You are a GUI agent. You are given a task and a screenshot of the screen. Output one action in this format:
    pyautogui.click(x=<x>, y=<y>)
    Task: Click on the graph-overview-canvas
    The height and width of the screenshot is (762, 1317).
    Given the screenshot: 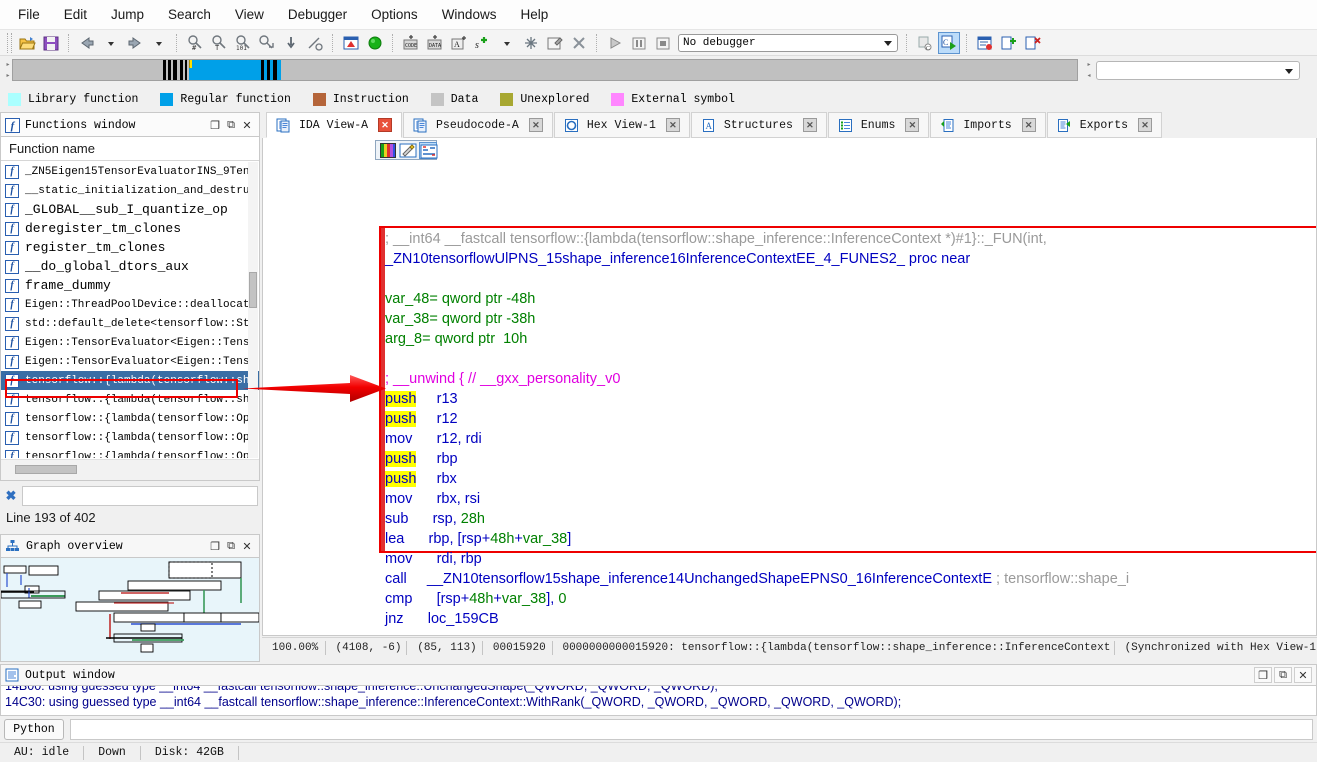 What is the action you would take?
    pyautogui.click(x=130, y=610)
    